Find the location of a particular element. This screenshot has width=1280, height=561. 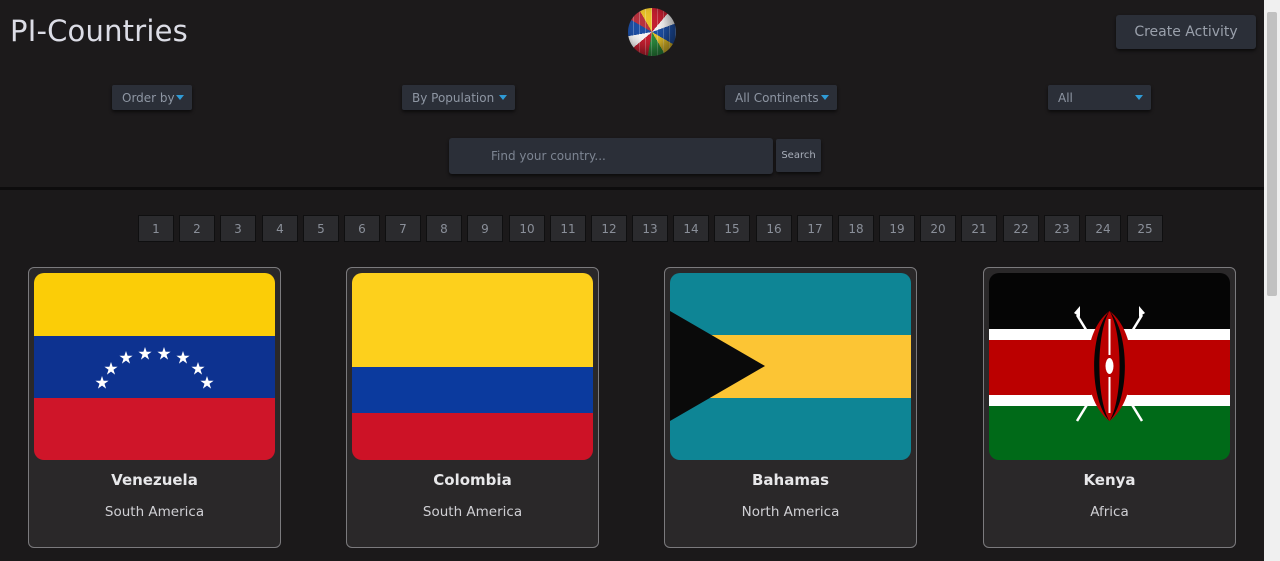

continent-dropdown: All Continents is located at coordinates (781, 97).